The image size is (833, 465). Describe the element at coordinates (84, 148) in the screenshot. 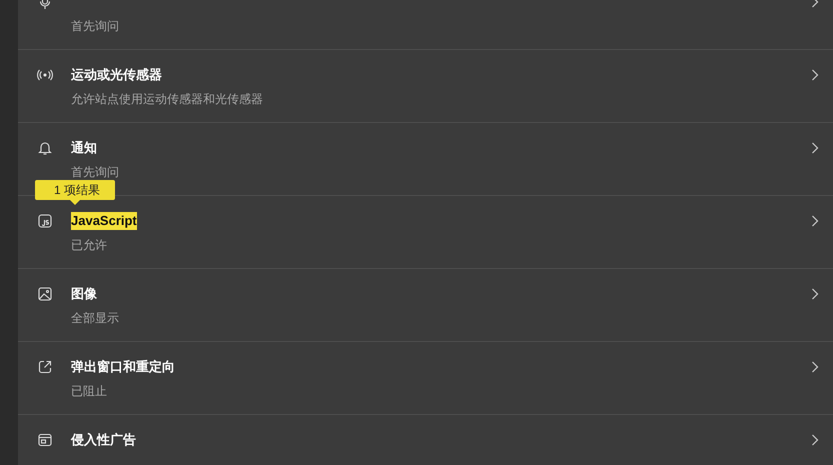

I see `setting-title: 通知` at that location.